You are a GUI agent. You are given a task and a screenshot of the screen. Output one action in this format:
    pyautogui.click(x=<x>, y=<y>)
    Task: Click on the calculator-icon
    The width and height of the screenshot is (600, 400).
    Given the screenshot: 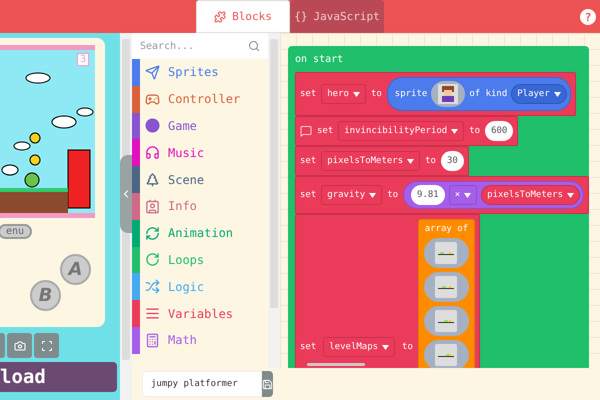 What is the action you would take?
    pyautogui.click(x=152, y=340)
    